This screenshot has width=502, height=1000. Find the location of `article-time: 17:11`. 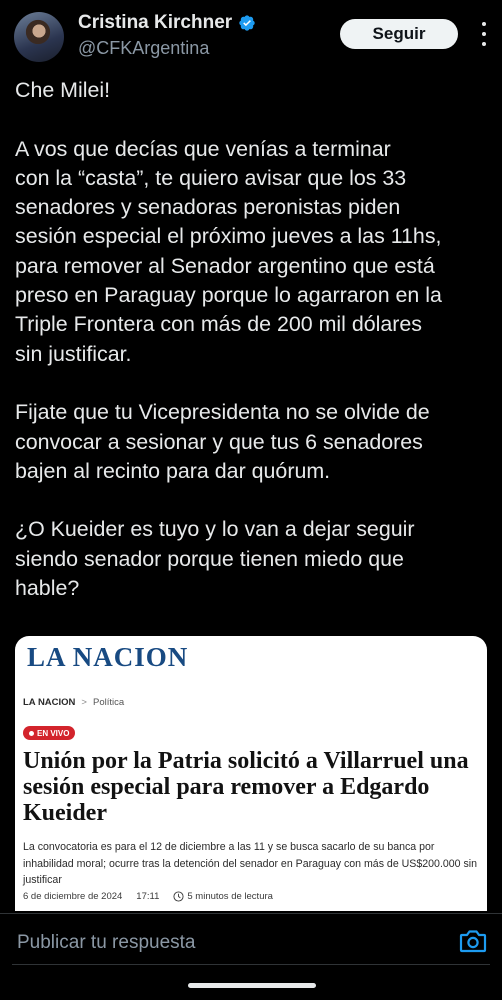

article-time: 17:11 is located at coordinates (148, 896).